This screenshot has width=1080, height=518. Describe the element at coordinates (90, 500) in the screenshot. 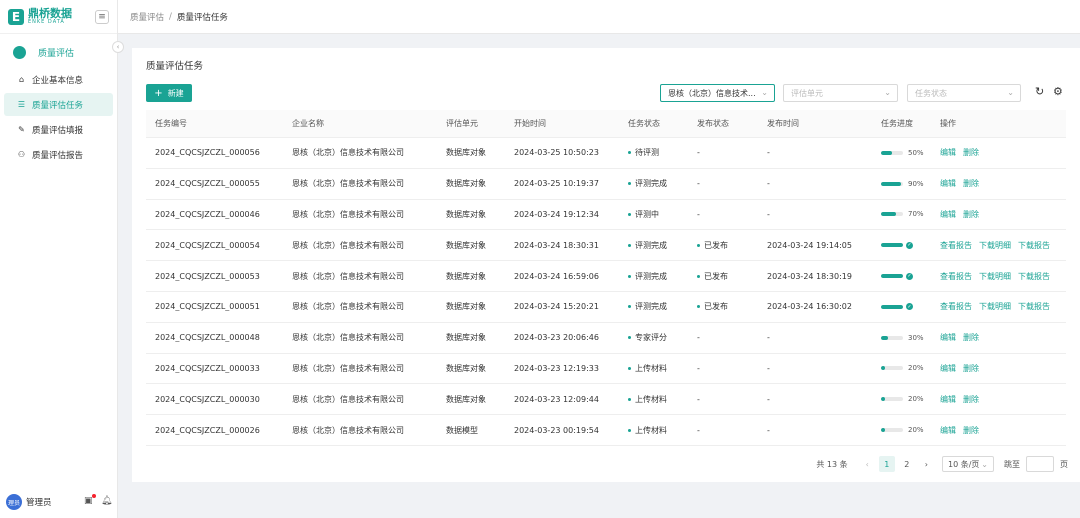

I see `message-icon: ▣` at that location.